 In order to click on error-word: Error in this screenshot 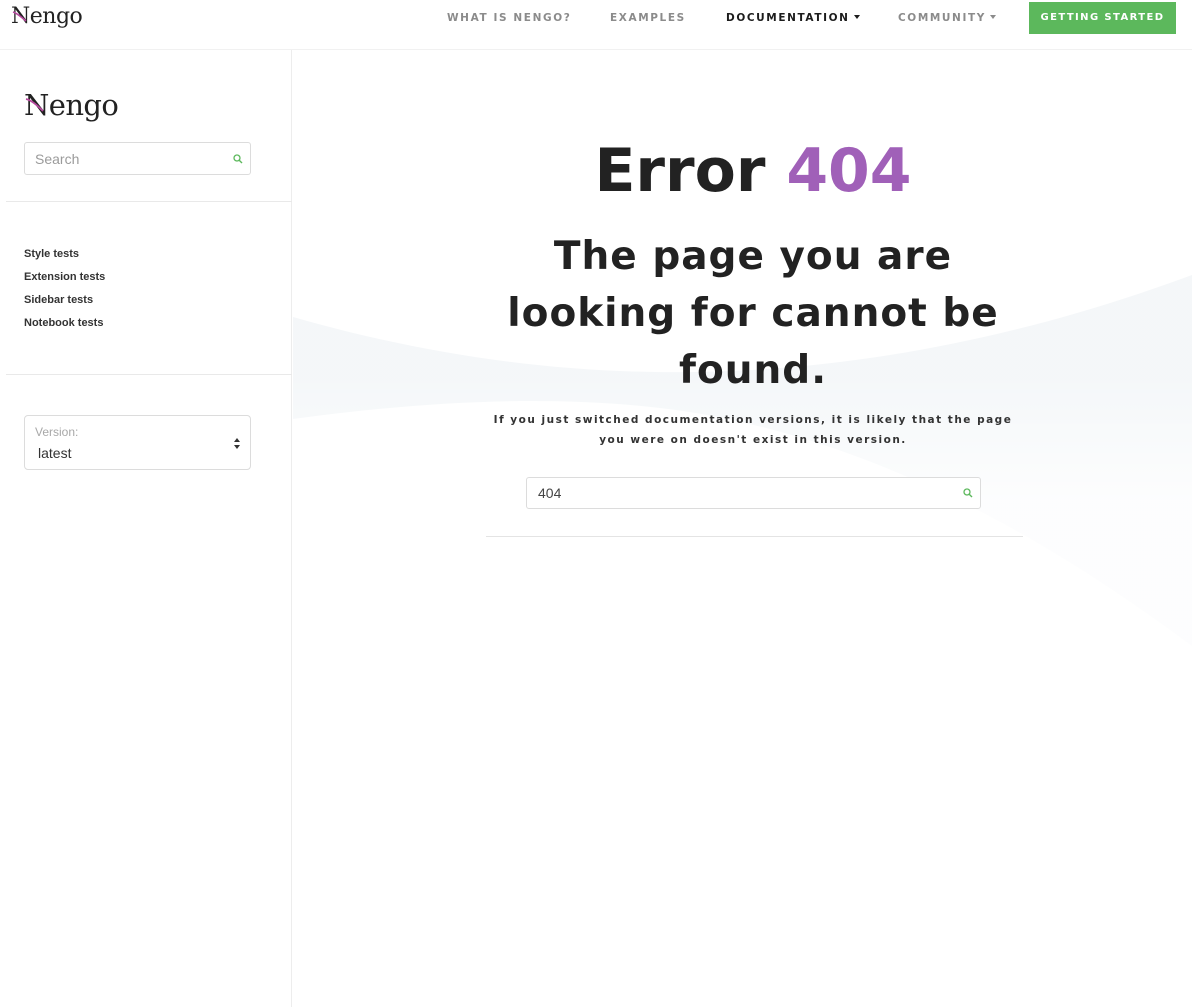, I will do `click(680, 171)`.